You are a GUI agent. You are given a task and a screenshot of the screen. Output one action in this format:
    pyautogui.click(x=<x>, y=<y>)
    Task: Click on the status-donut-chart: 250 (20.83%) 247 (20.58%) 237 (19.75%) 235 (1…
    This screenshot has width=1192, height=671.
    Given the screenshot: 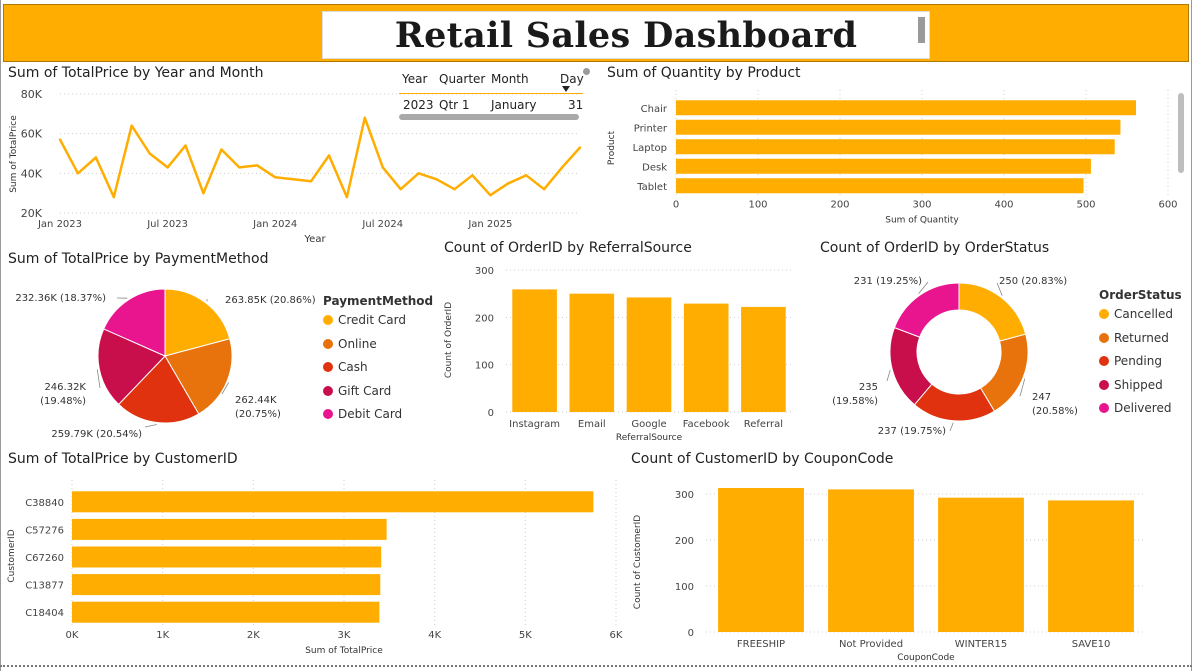 What is the action you would take?
    pyautogui.click(x=955, y=356)
    